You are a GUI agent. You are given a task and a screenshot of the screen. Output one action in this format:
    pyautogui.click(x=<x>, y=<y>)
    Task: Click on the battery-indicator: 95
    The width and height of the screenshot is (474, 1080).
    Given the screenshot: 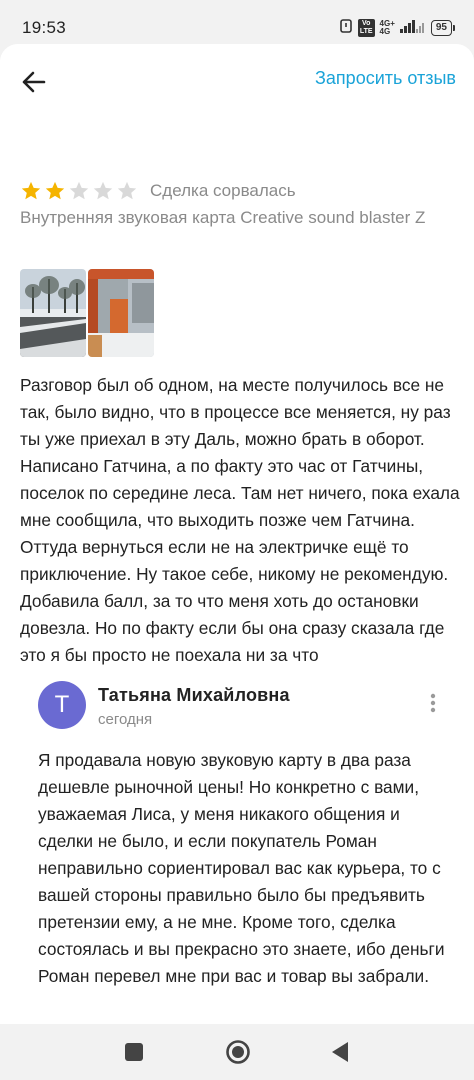 What is the action you would take?
    pyautogui.click(x=443, y=28)
    